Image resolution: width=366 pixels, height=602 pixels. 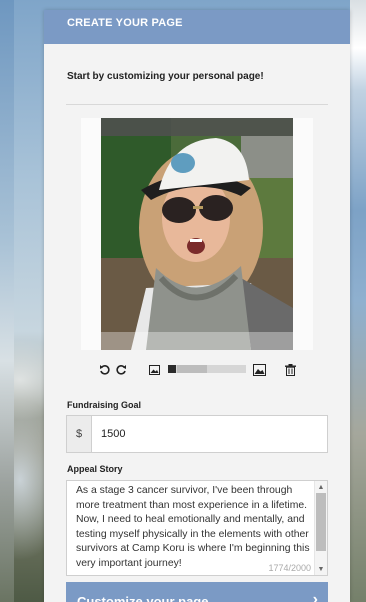 I want to click on crop-overlay-top, so click(x=197, y=127).